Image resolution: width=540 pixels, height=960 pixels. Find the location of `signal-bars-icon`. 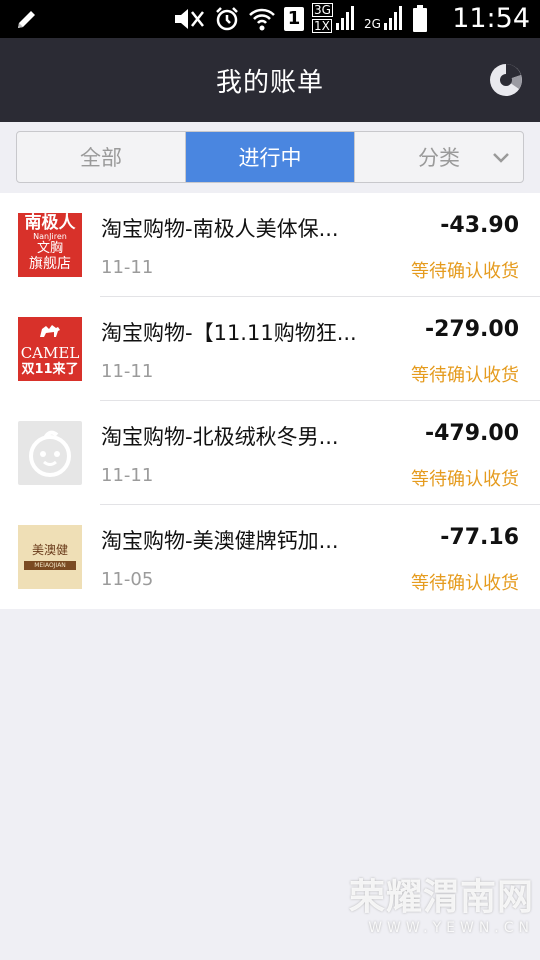

signal-bars-icon is located at coordinates (345, 18).